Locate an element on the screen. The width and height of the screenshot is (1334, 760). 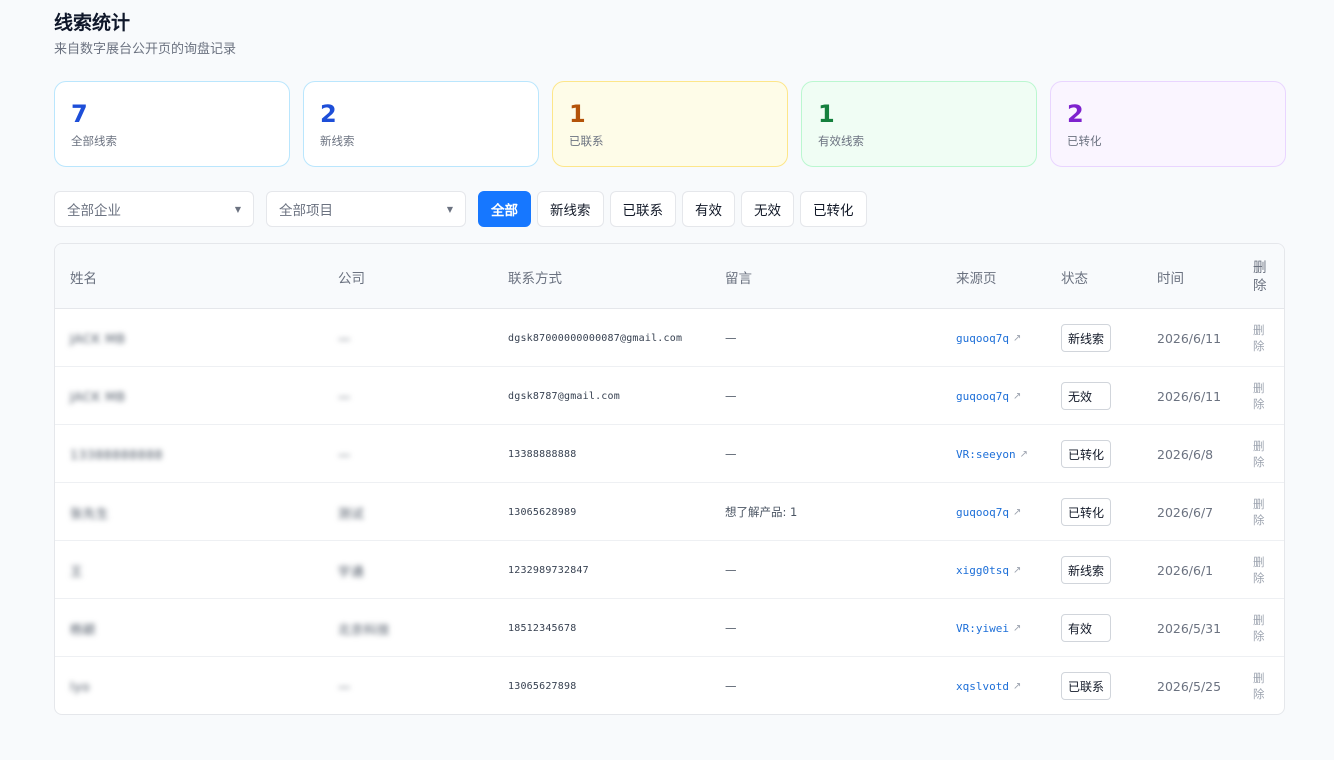
cell-source: xqslvotd ↗ is located at coordinates (1006, 685).